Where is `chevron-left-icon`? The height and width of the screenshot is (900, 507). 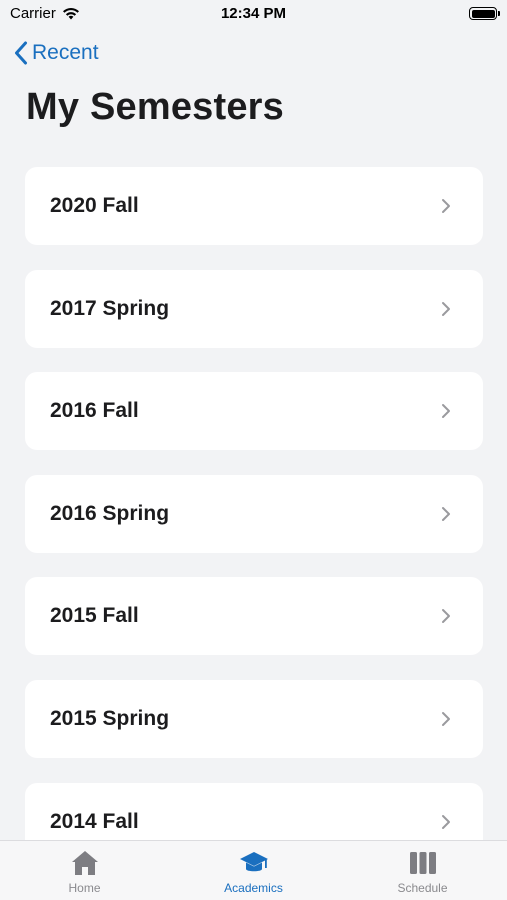 chevron-left-icon is located at coordinates (21, 53).